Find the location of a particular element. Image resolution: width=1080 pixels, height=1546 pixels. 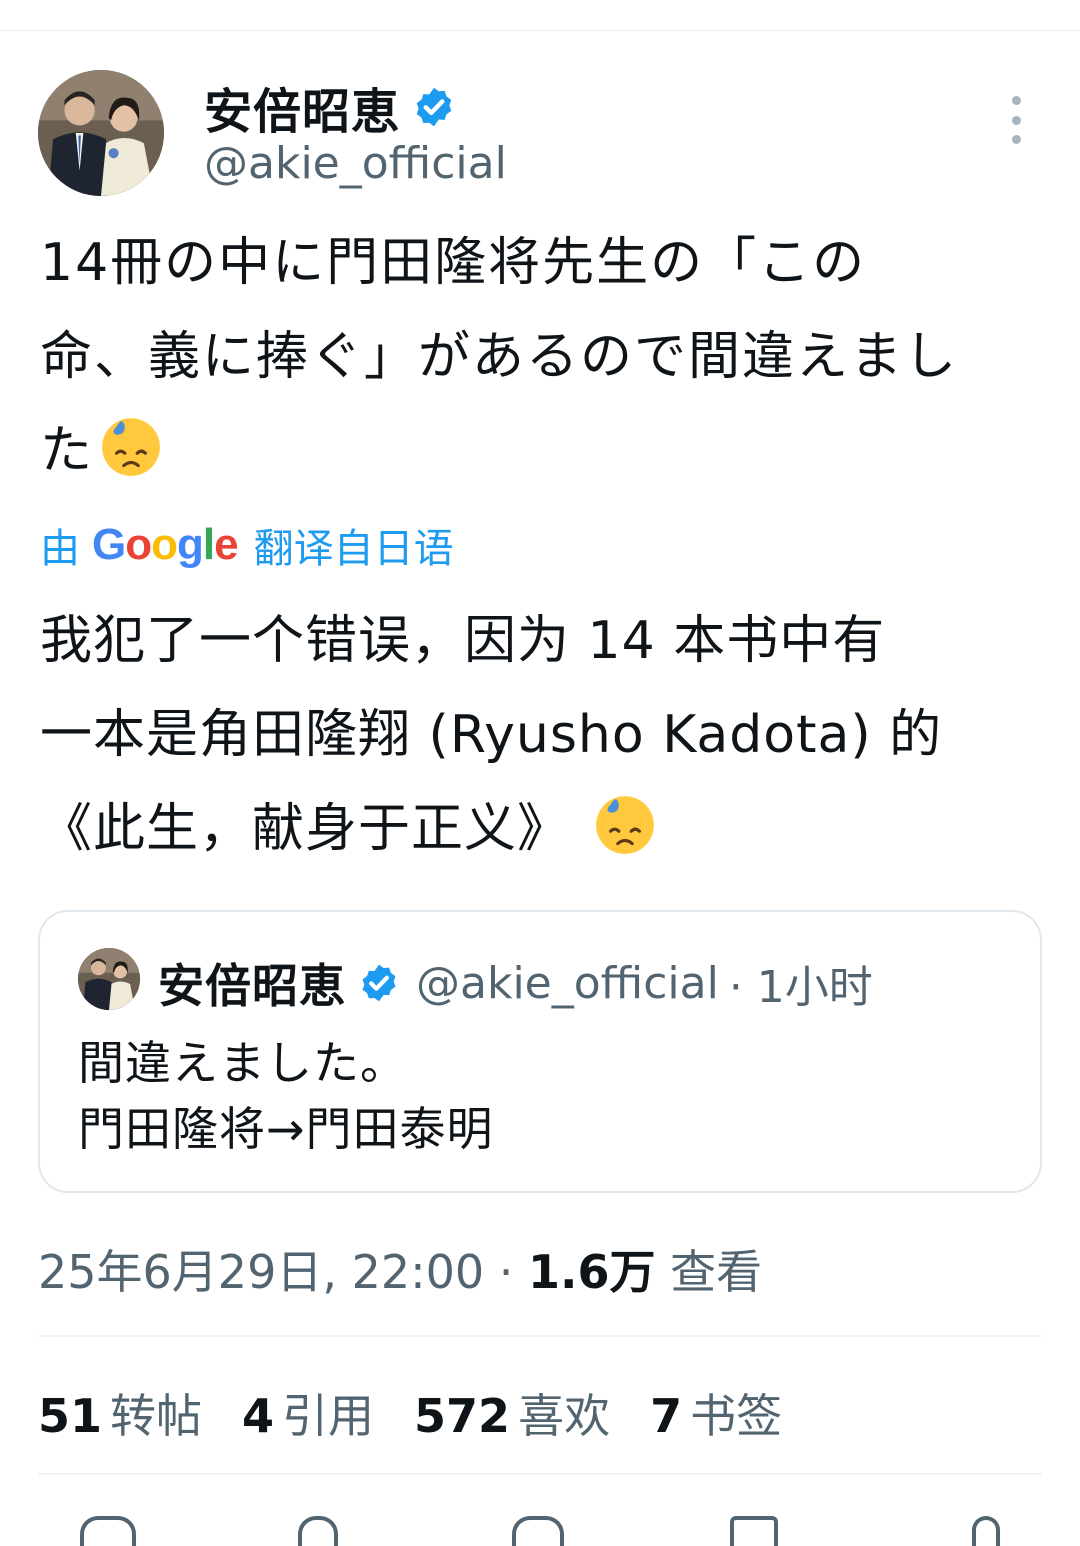

stat-bookmarks: 7 书签 is located at coordinates (716, 1413).